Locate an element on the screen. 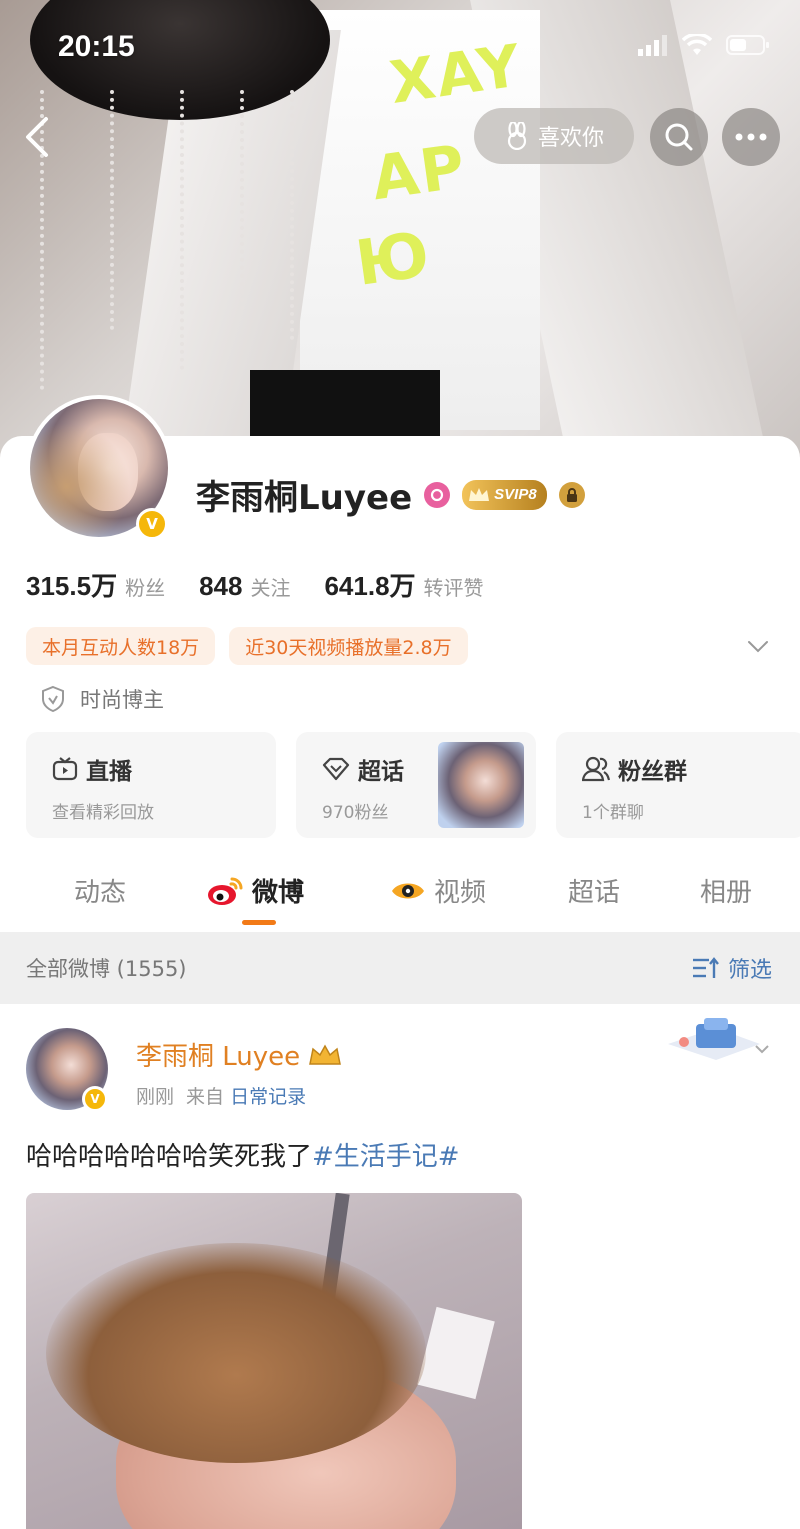 The image size is (800, 1529). like-you-label: 喜欢你 is located at coordinates (570, 138).